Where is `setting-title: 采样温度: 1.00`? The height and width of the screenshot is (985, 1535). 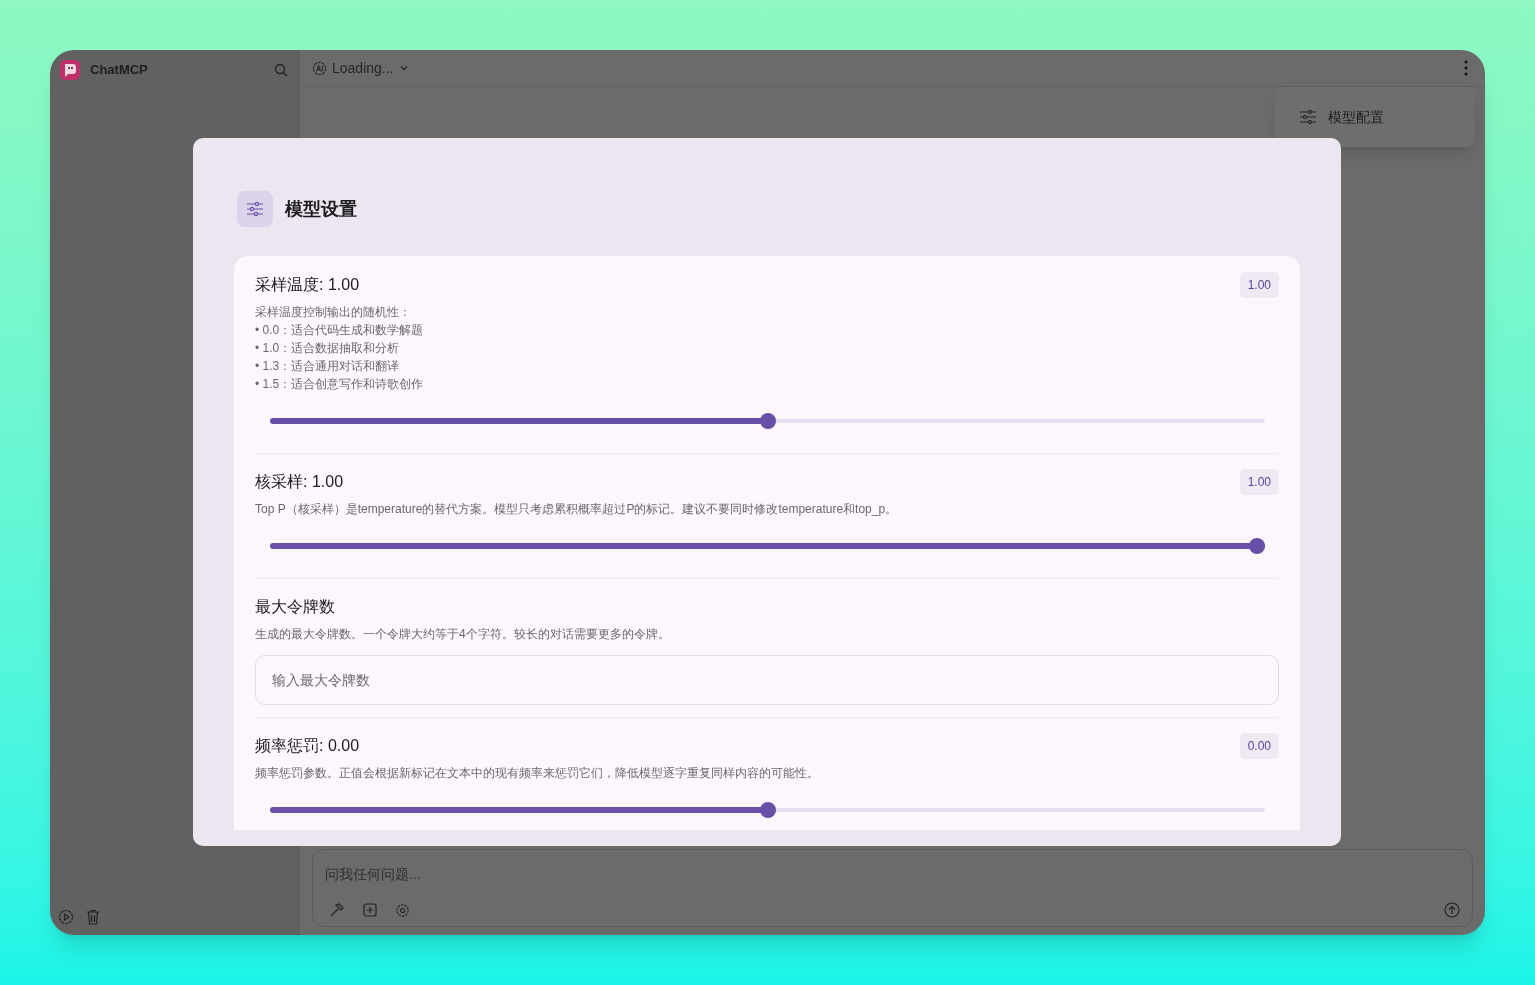 setting-title: 采样温度: 1.00 is located at coordinates (307, 285).